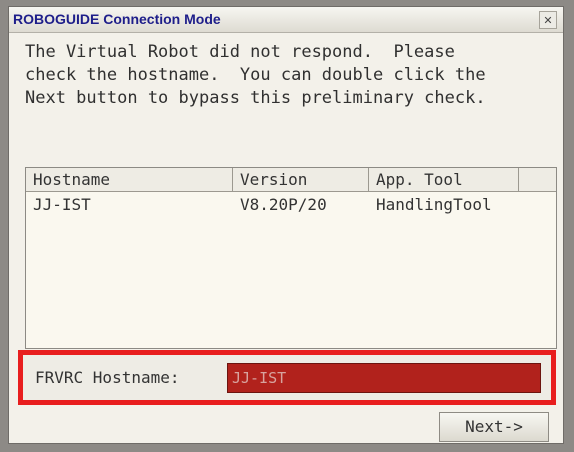  I want to click on table-row: JJ-IST V8.20P/20 HandlingTool, so click(291, 205).